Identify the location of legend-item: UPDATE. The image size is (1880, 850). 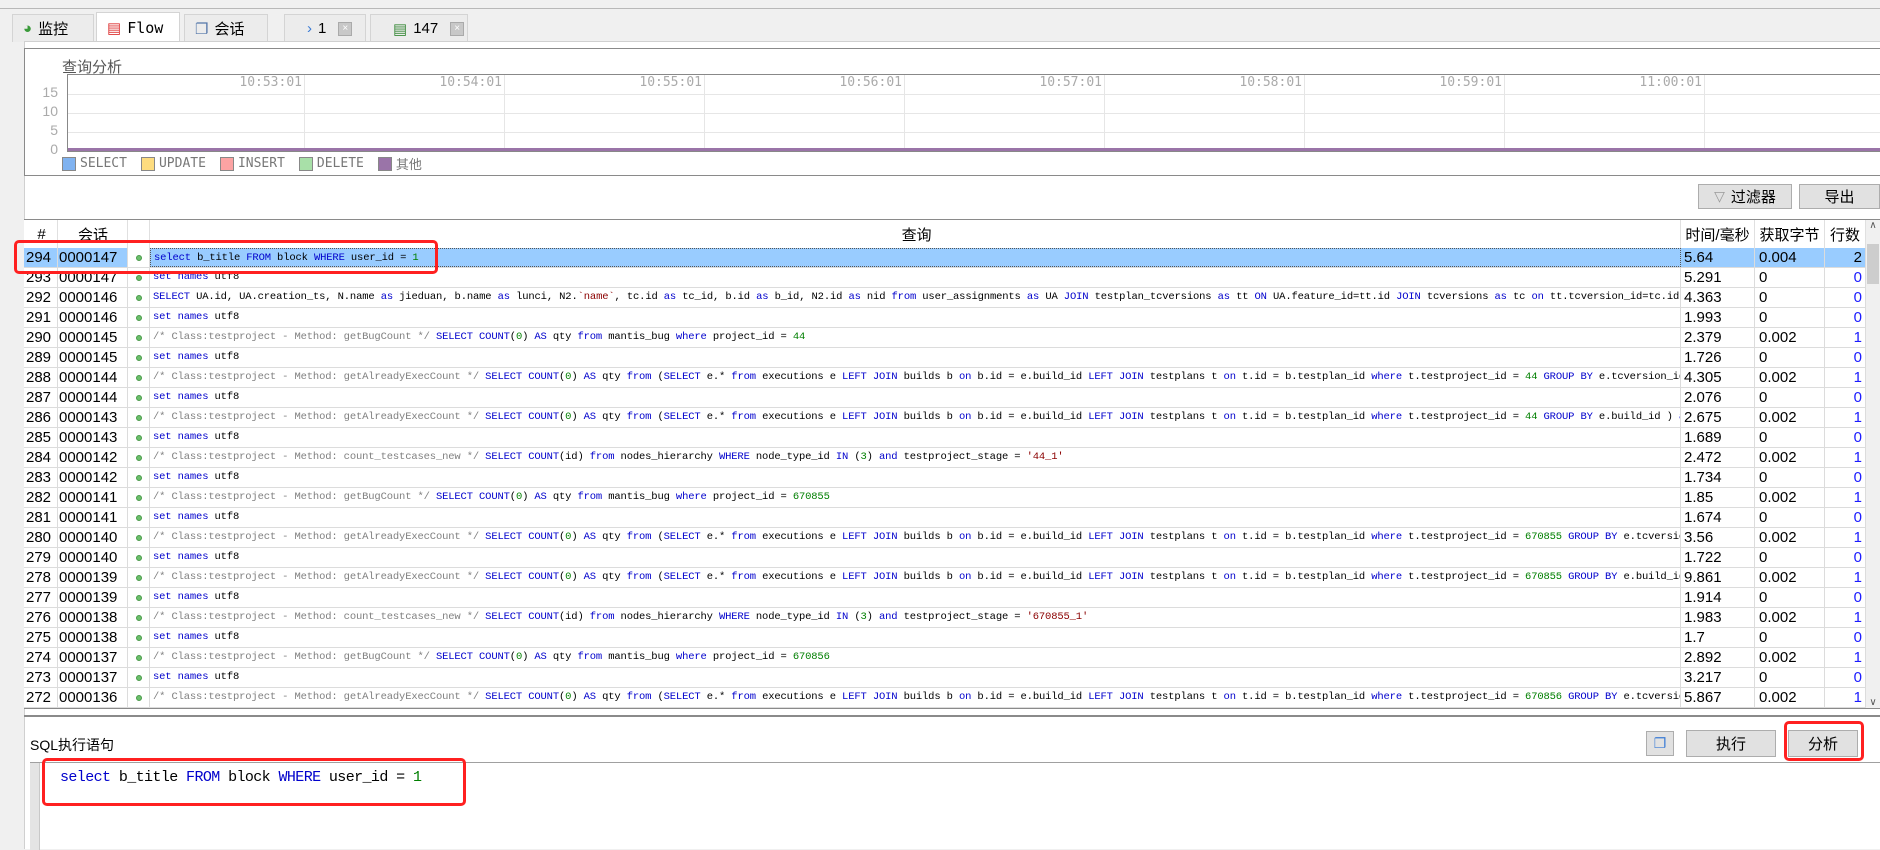
(173, 163).